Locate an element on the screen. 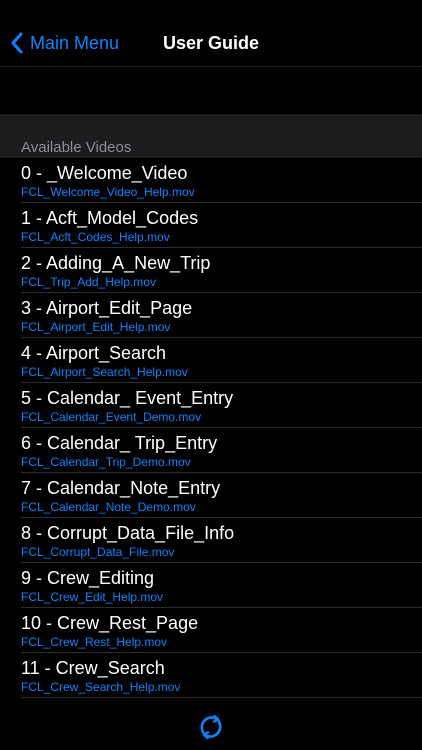 Image resolution: width=422 pixels, height=750 pixels. refresh-icon is located at coordinates (211, 727).